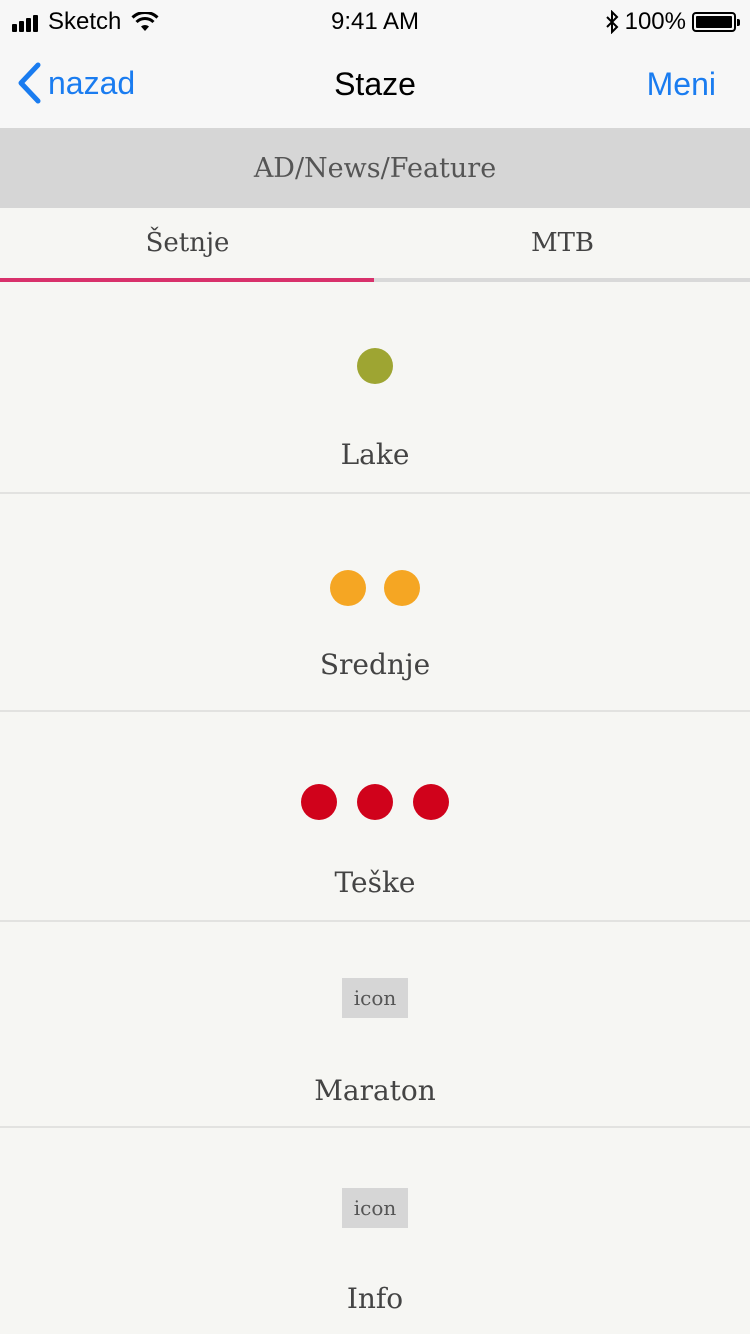 The height and width of the screenshot is (1334, 750). Describe the element at coordinates (681, 84) in the screenshot. I see `menu-button: Meni` at that location.